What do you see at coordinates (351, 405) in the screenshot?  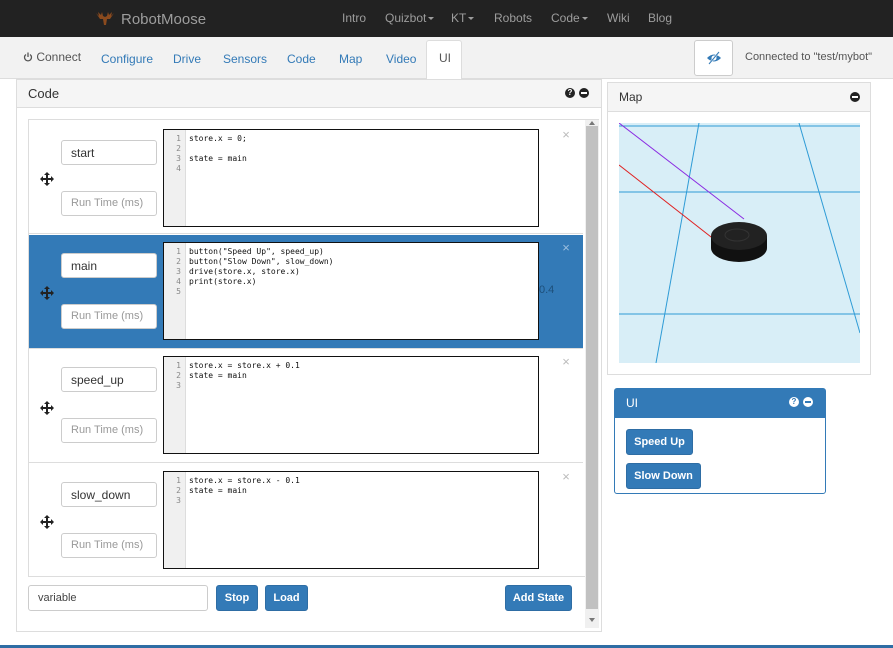 I see `code-editor: 123 store.x = store.x + 0.1 state = main` at bounding box center [351, 405].